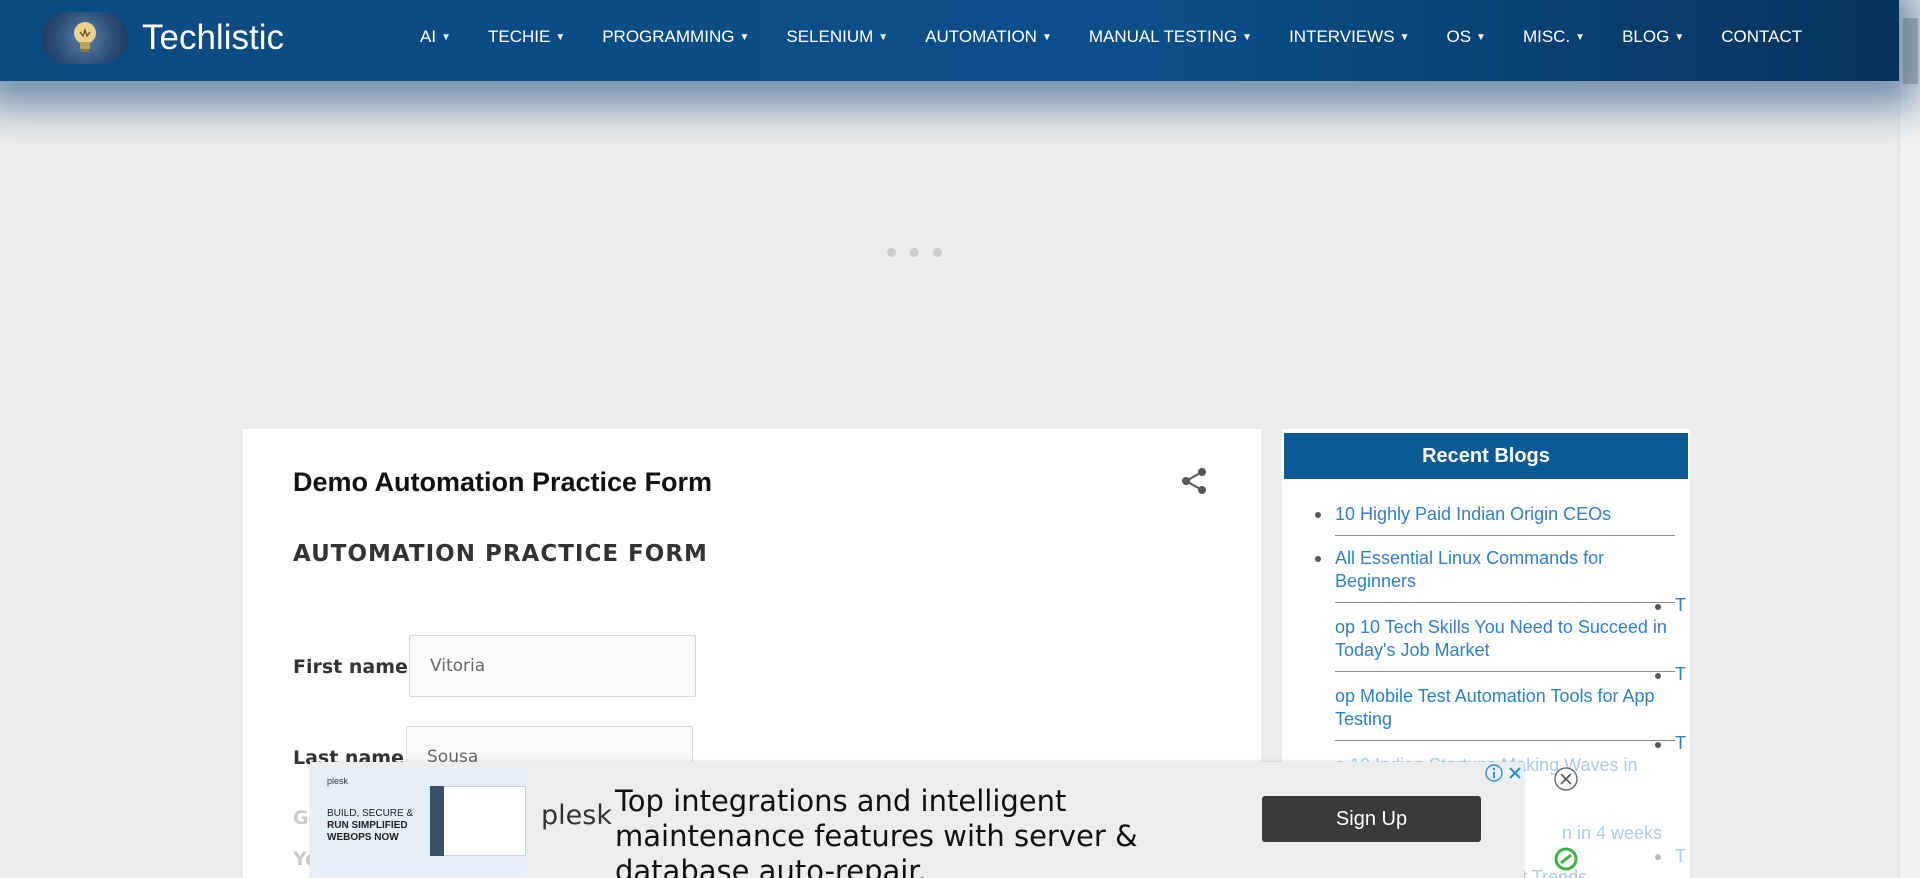 The height and width of the screenshot is (878, 1920). I want to click on nav-item-label: MISC., so click(1546, 36).